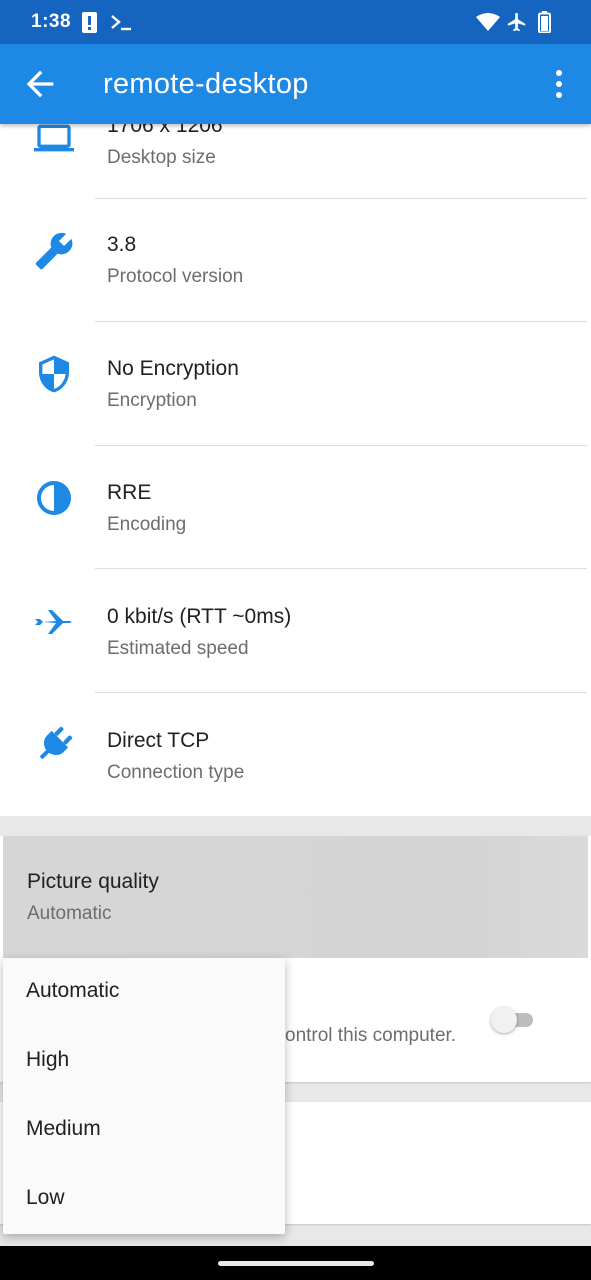 This screenshot has height=1280, width=591. Describe the element at coordinates (147, 524) in the screenshot. I see `encoding-label: Encoding` at that location.